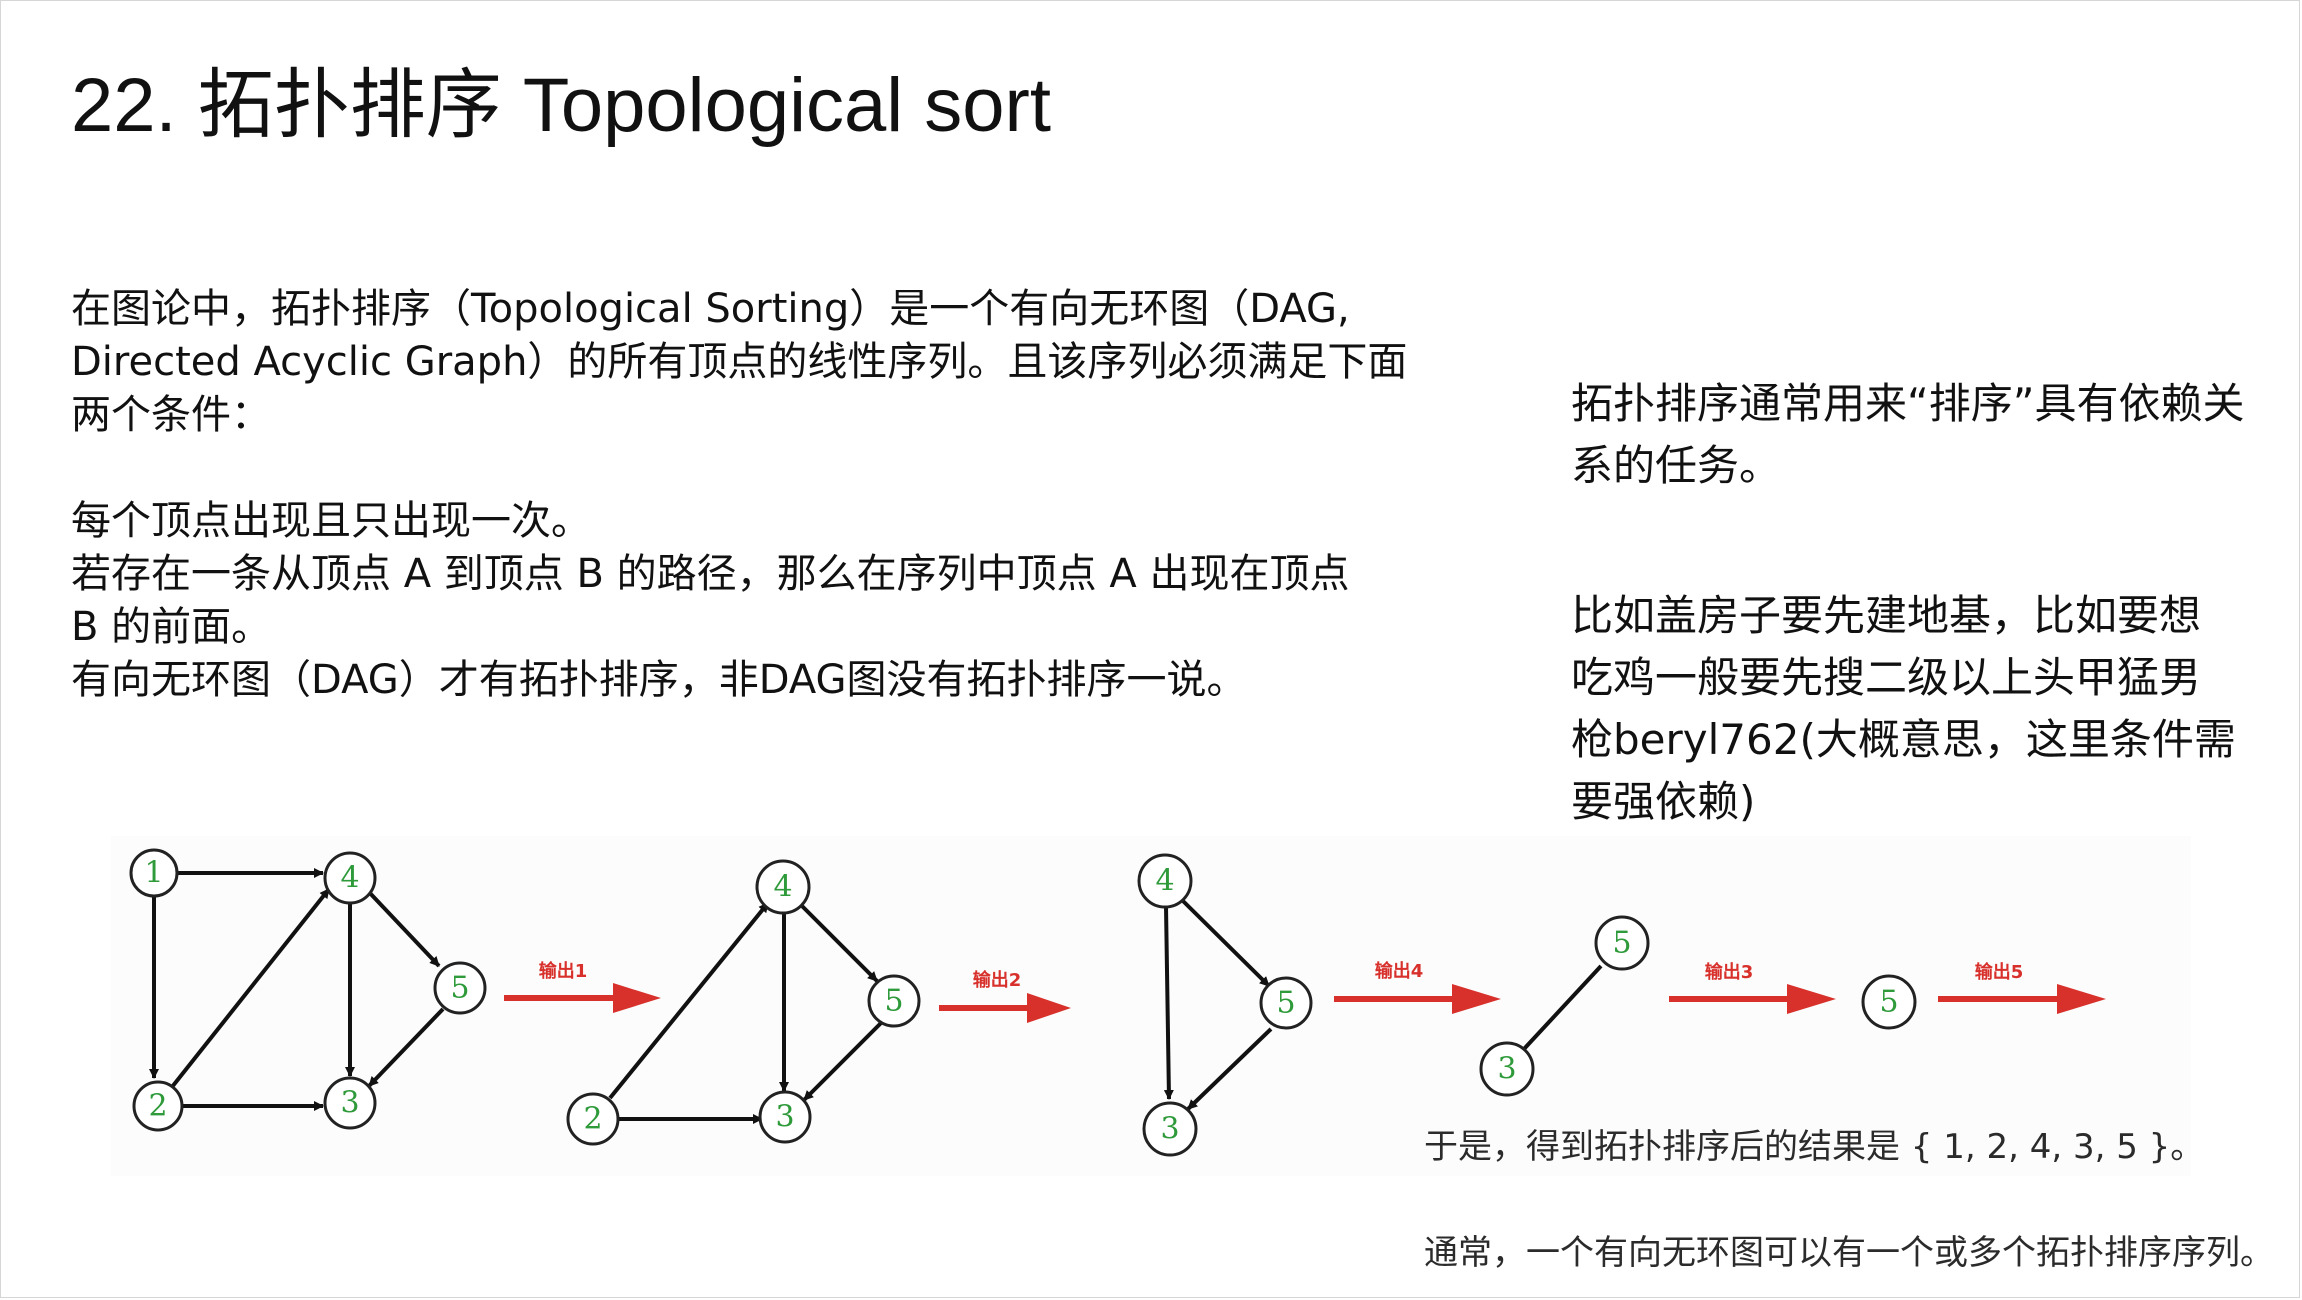  What do you see at coordinates (563, 971) in the screenshot?
I see `step-label: 输出1` at bounding box center [563, 971].